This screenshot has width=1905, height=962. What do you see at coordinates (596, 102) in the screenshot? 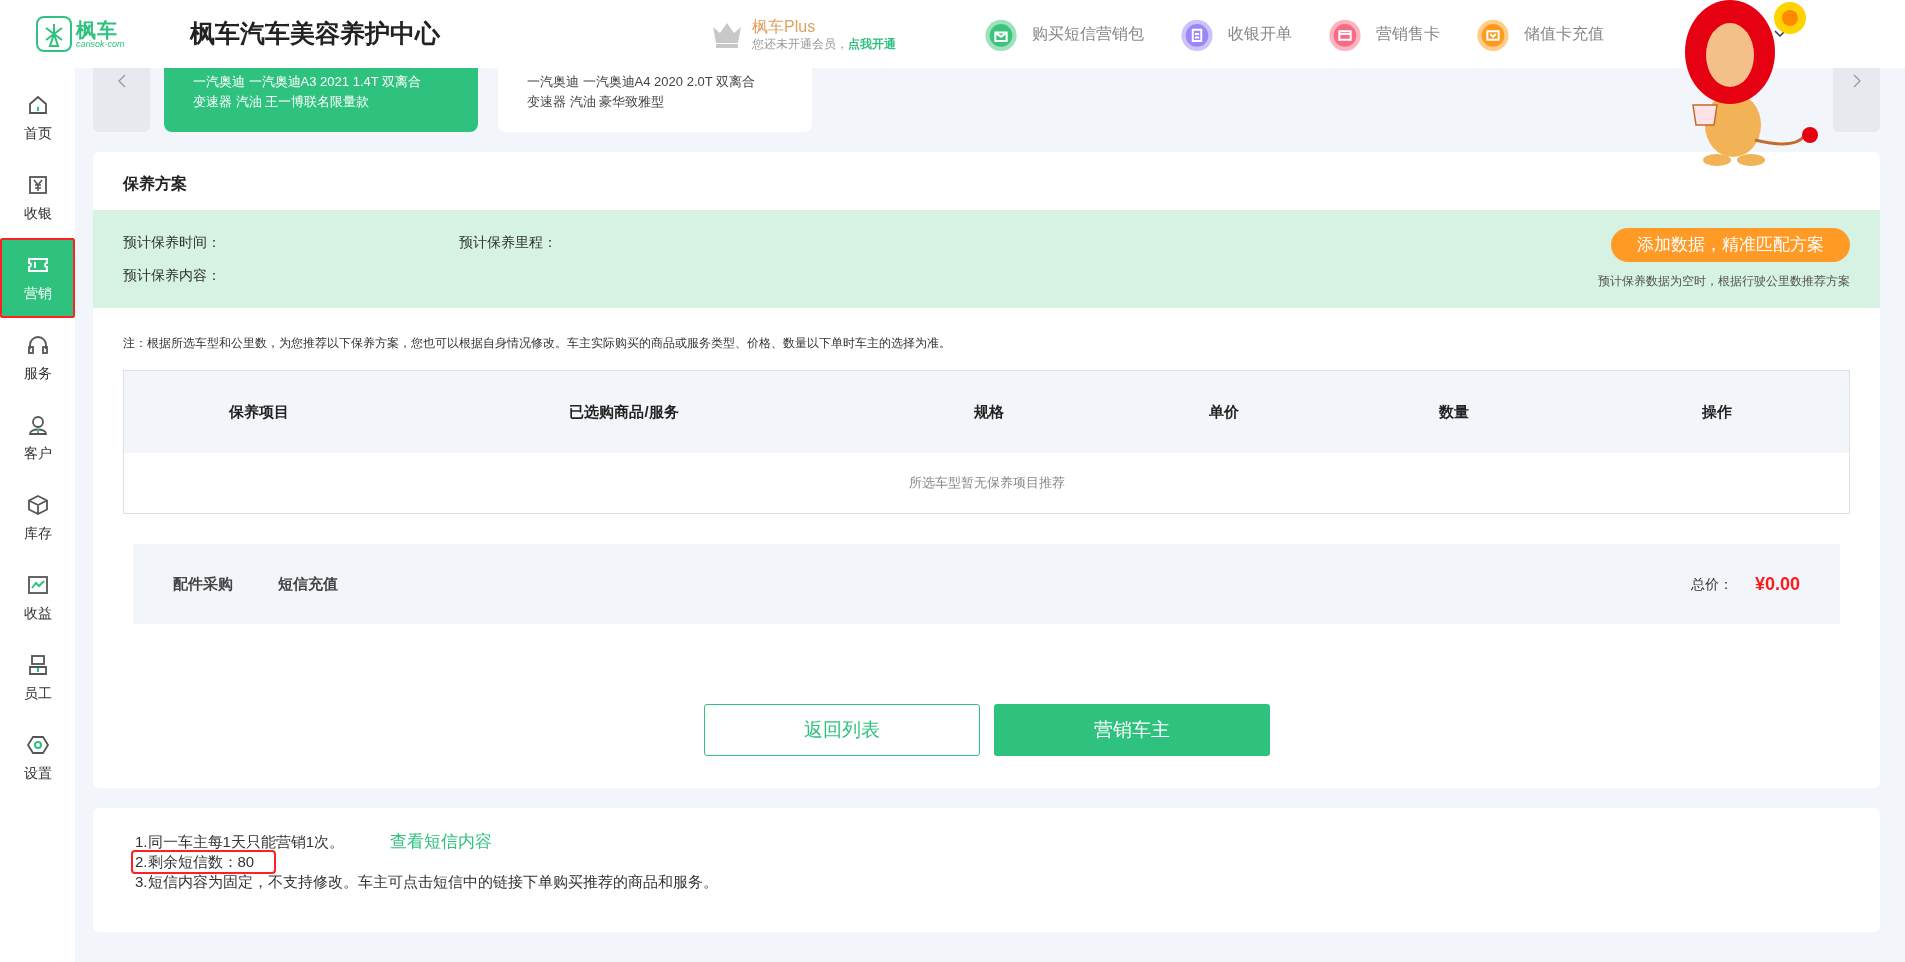
I see `car-model-text: 变速器 汽油 豪华致雅型` at bounding box center [596, 102].